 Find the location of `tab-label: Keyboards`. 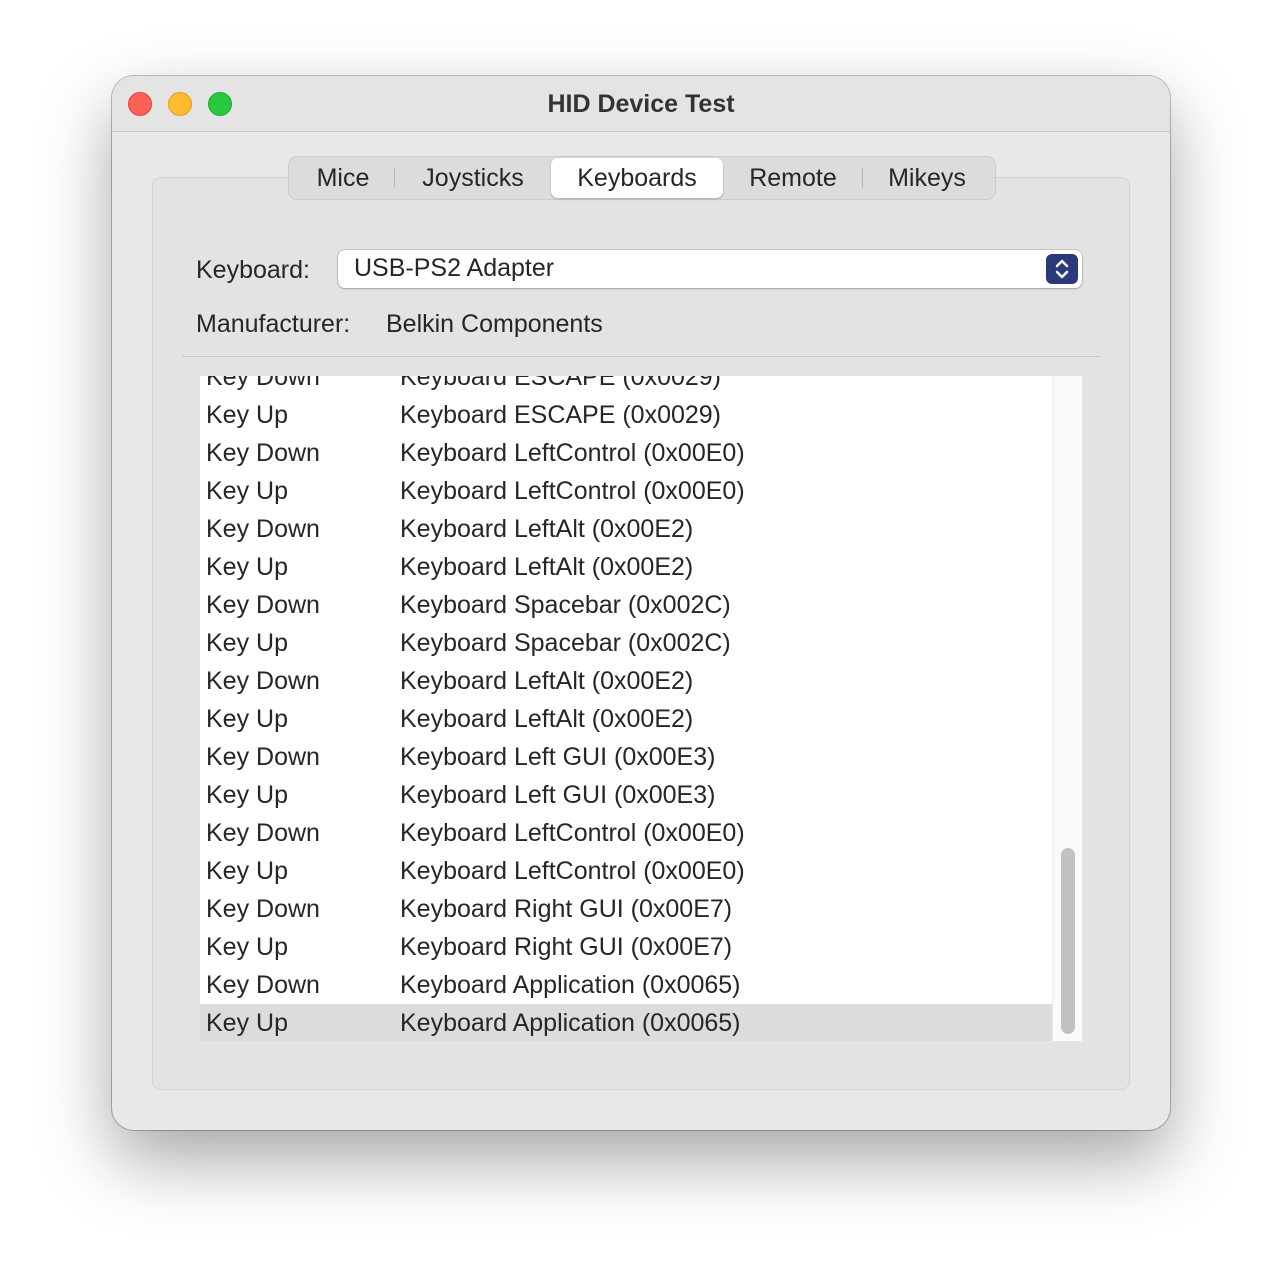

tab-label: Keyboards is located at coordinates (637, 178).